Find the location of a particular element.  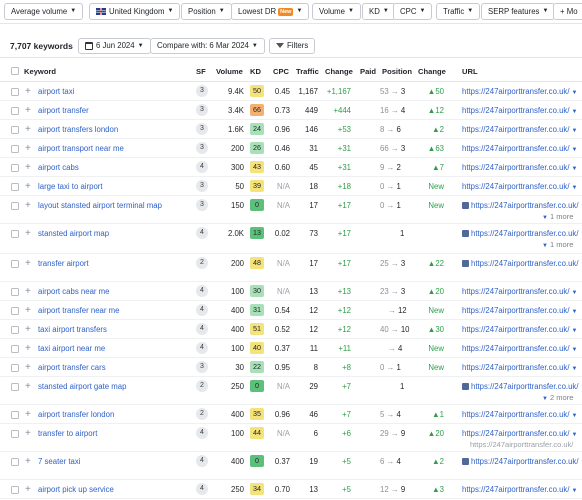

keyword-link: taxi airport transfers is located at coordinates (72, 329).